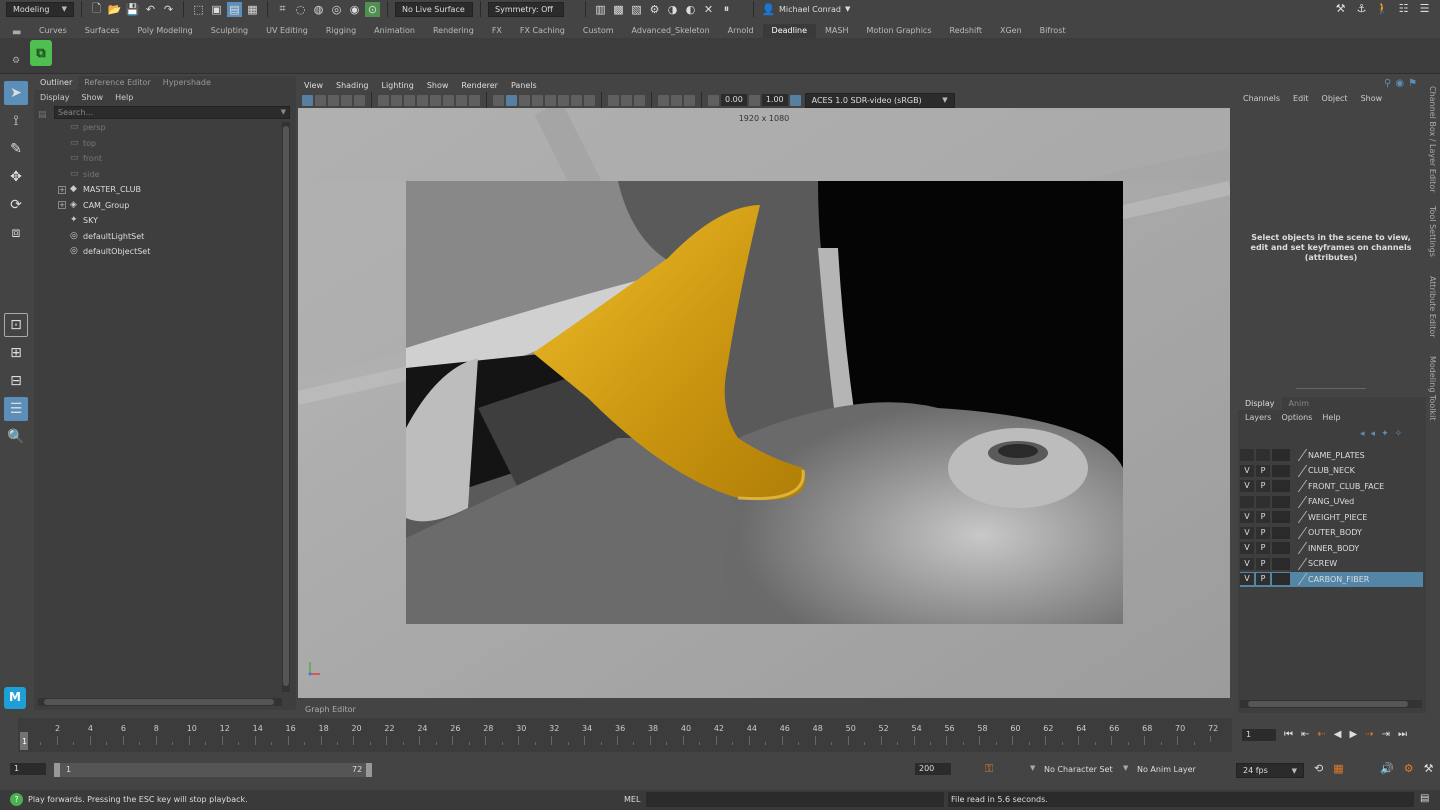 The height and width of the screenshot is (810, 1440). Describe the element at coordinates (1299, 403) in the screenshot. I see `tab-anim-layers: Anim` at that location.